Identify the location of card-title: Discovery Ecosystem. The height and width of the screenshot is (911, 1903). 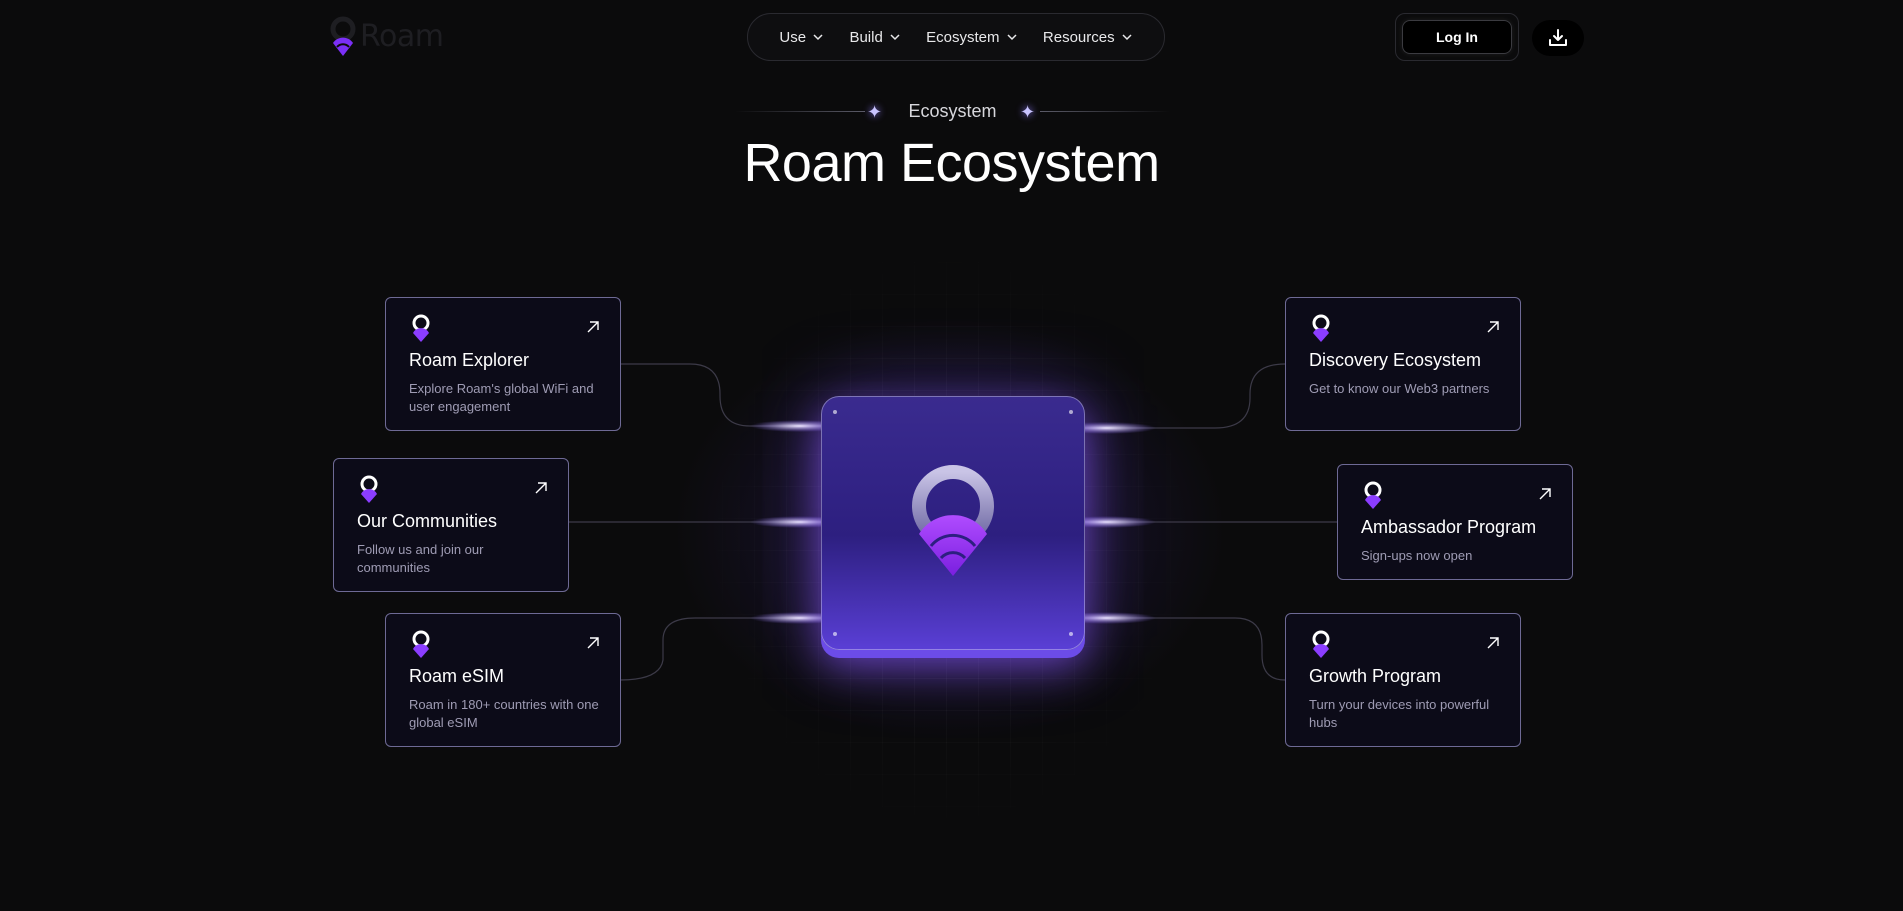
(1395, 360).